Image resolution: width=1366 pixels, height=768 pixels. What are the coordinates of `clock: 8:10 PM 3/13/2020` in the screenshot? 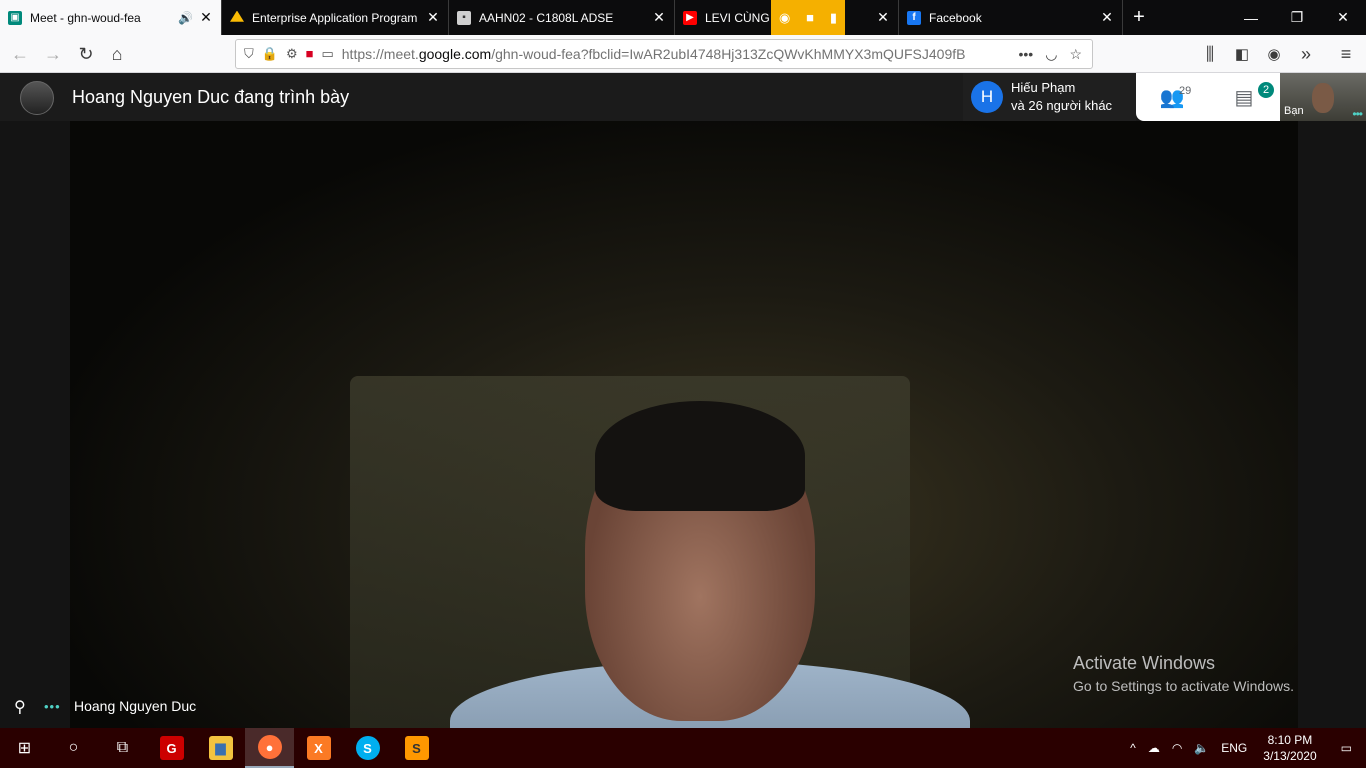 It's located at (1289, 748).